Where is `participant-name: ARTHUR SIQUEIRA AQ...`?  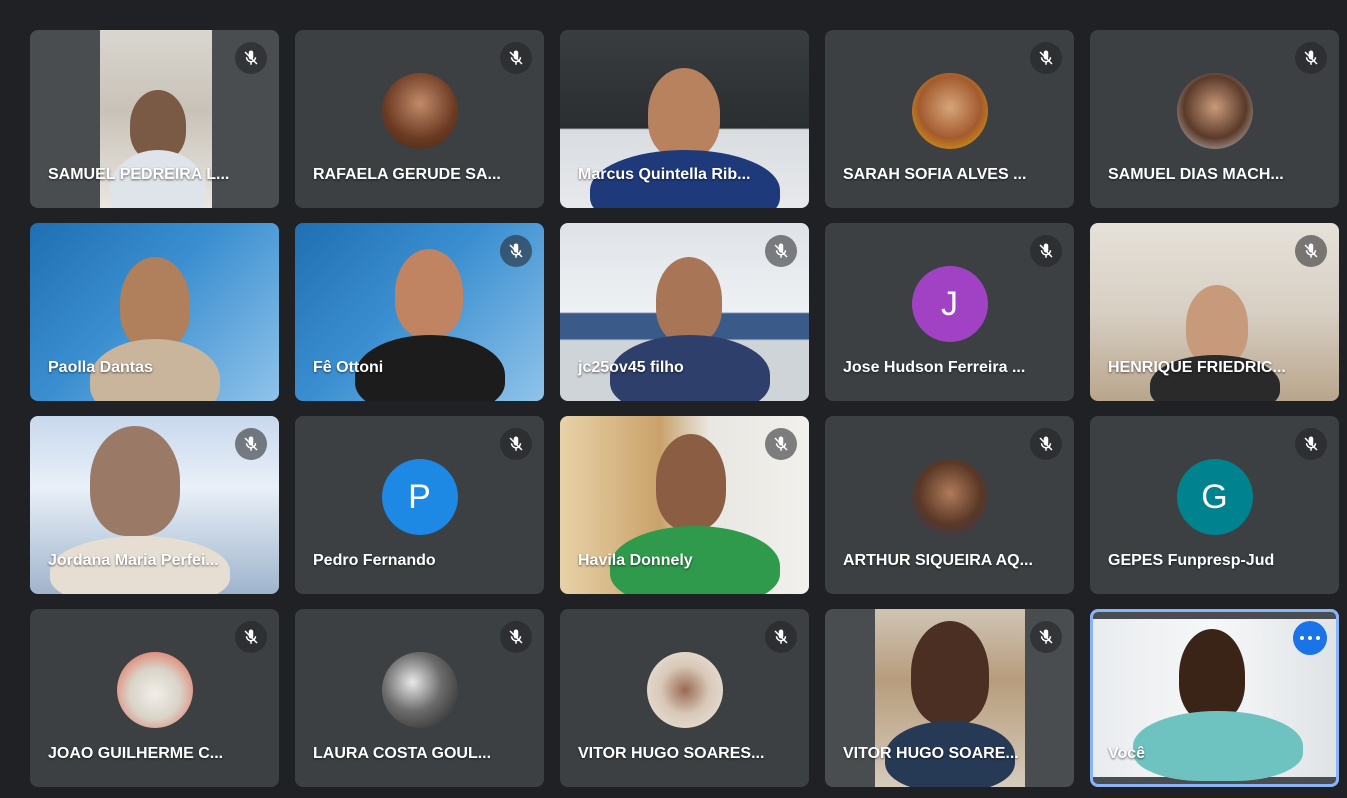 participant-name: ARTHUR SIQUEIRA AQ... is located at coordinates (938, 560).